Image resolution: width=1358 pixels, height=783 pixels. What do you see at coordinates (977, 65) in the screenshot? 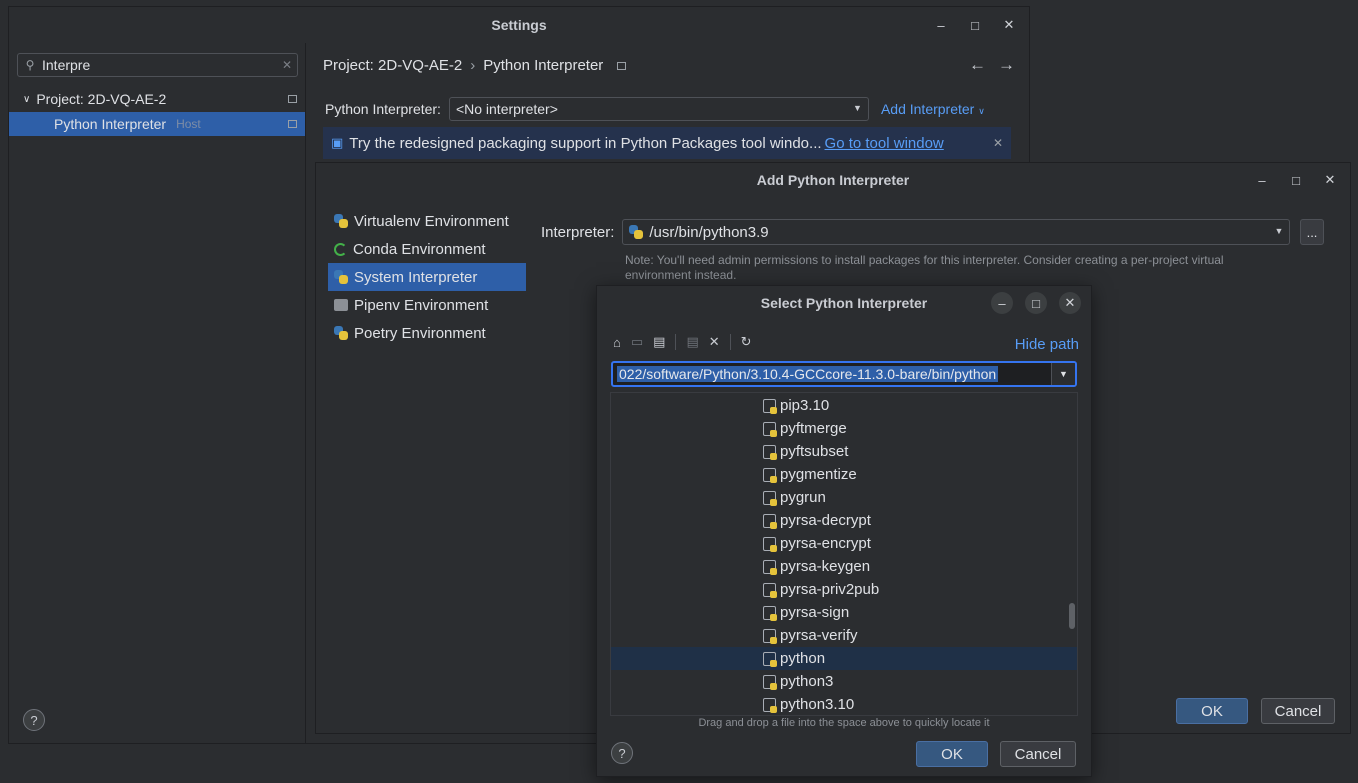
I see `back-arrow-icon: ←` at bounding box center [977, 65].